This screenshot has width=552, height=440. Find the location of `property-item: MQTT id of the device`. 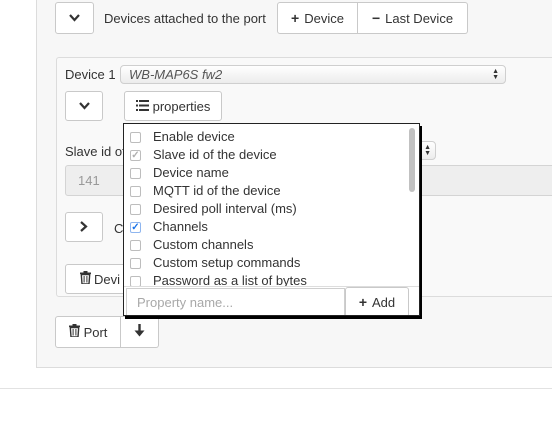

property-item: MQTT id of the device is located at coordinates (266, 191).